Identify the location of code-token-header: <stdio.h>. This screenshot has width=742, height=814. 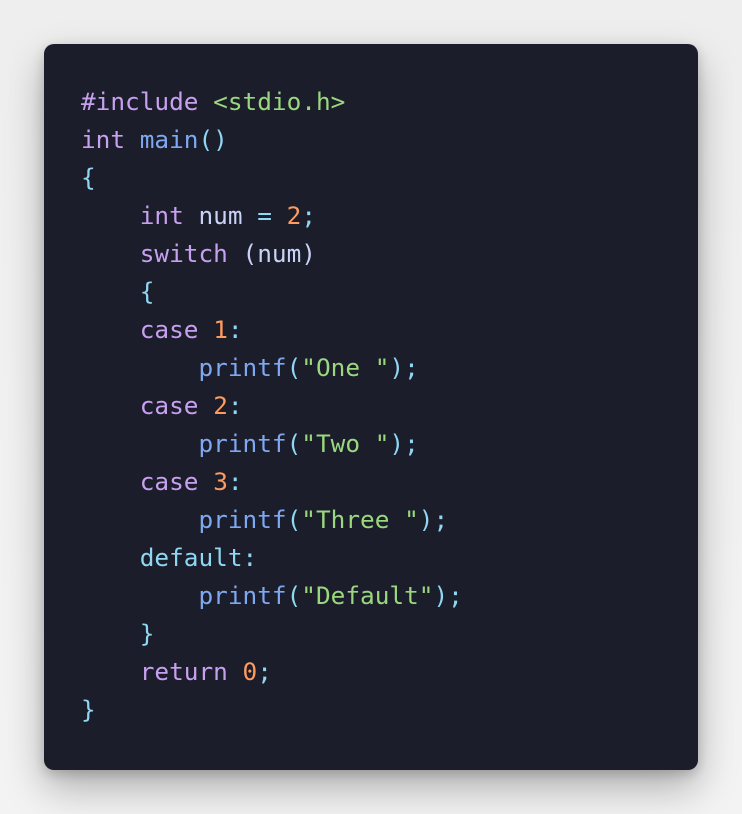
(279, 101).